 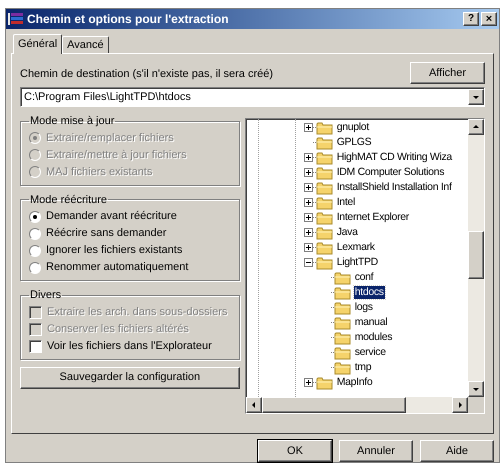 What do you see at coordinates (116, 155) in the screenshot?
I see `option-label: Extraire/mettre à jour fichiers` at bounding box center [116, 155].